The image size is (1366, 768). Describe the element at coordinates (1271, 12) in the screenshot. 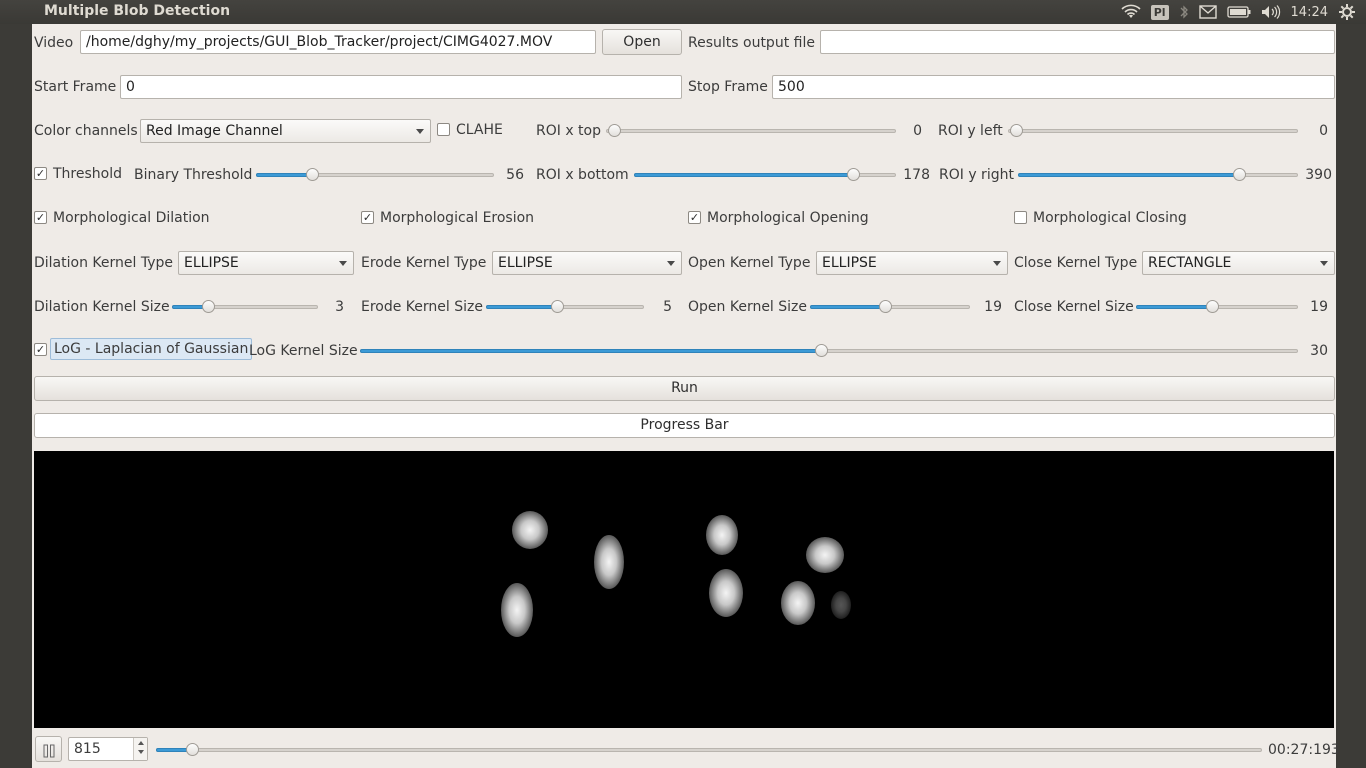

I see `volume-icon` at that location.